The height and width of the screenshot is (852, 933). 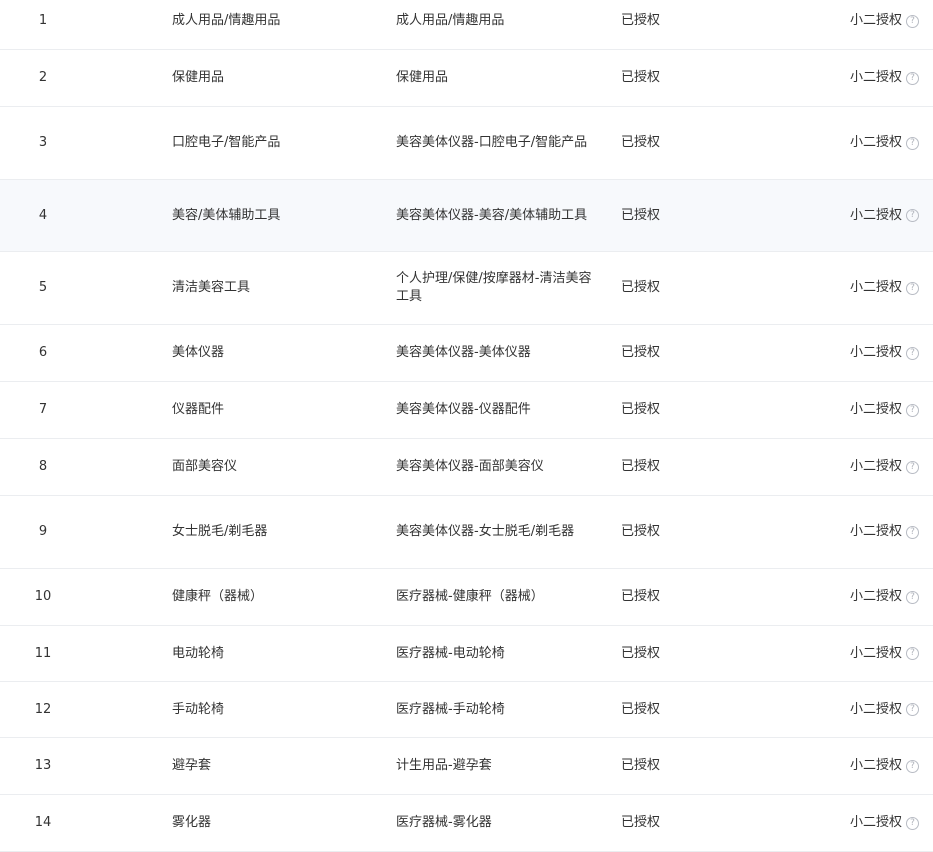 I want to click on row-index: 9, so click(x=43, y=531).